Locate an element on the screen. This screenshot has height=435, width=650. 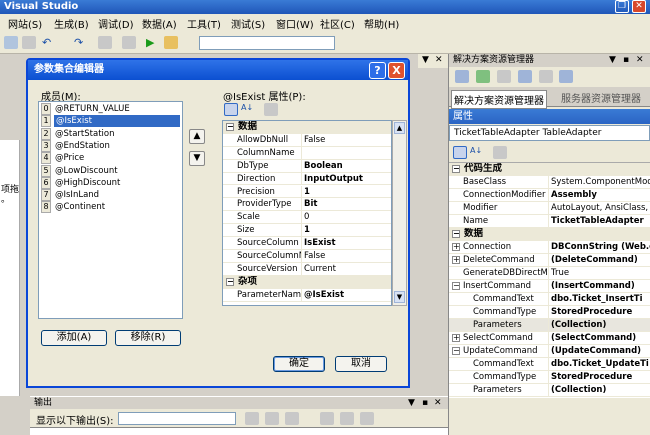
cut-icon is located at coordinates (11, 42).